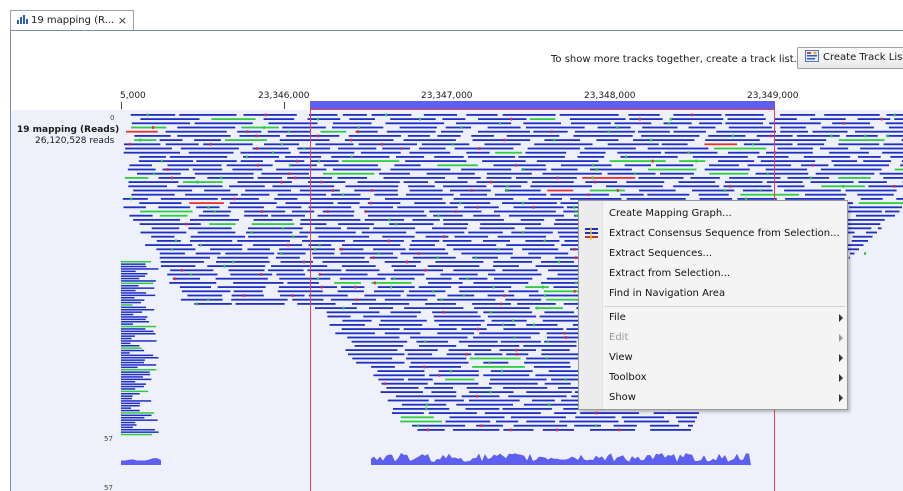  Describe the element at coordinates (22, 19) in the screenshot. I see `read-mapping-icon` at that location.